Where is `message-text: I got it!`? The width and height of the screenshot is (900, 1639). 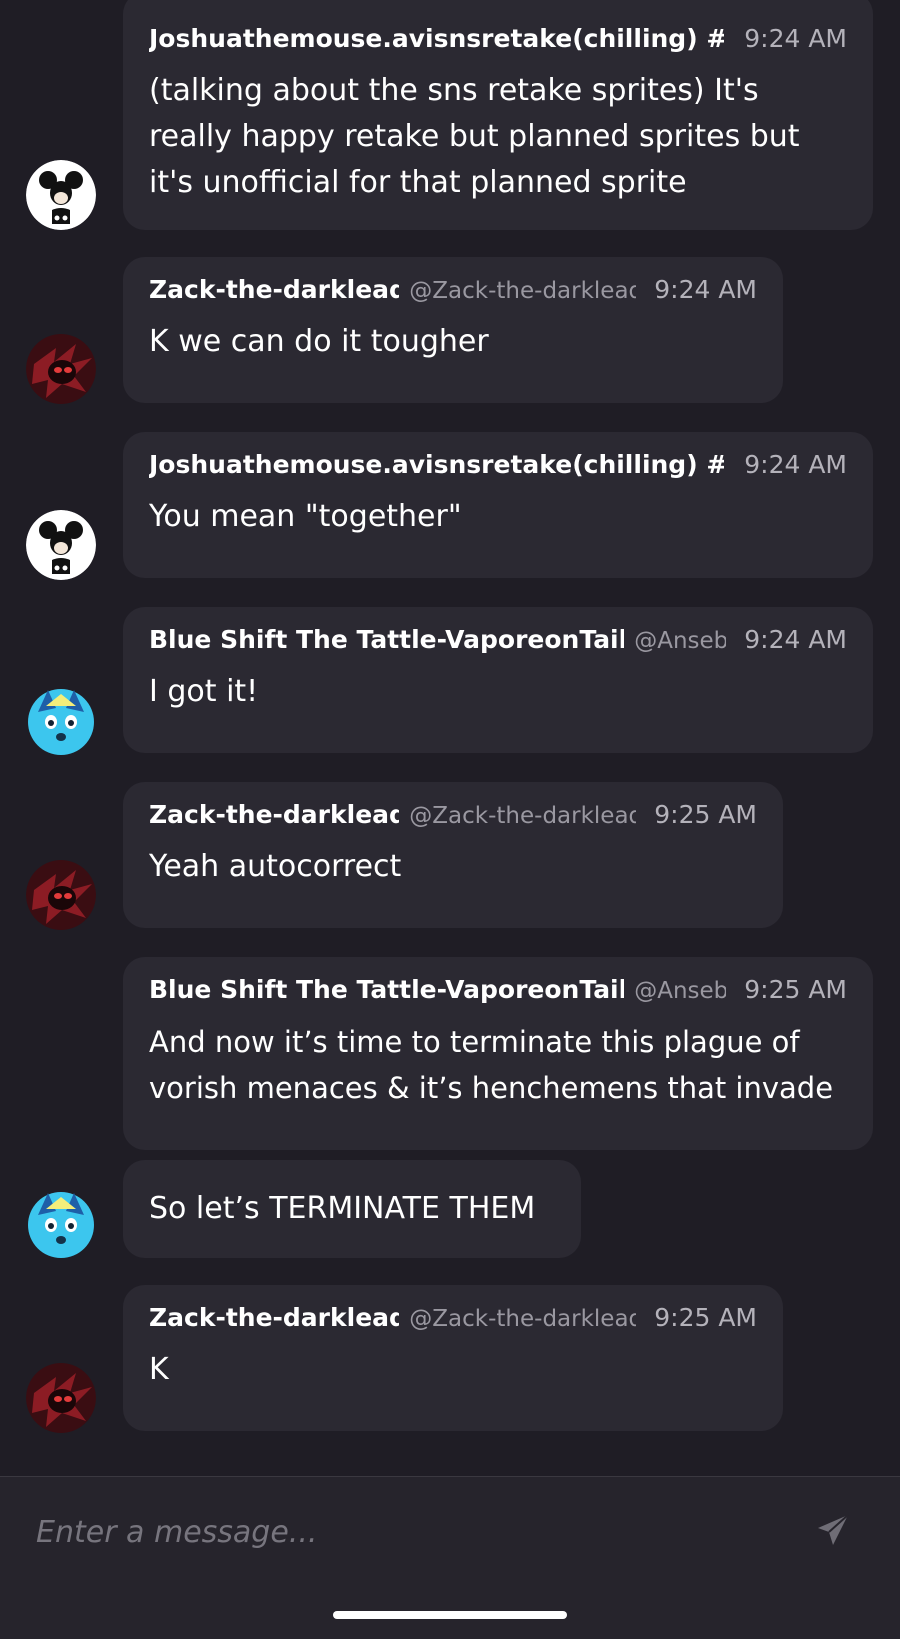
message-text: I got it! is located at coordinates (204, 691).